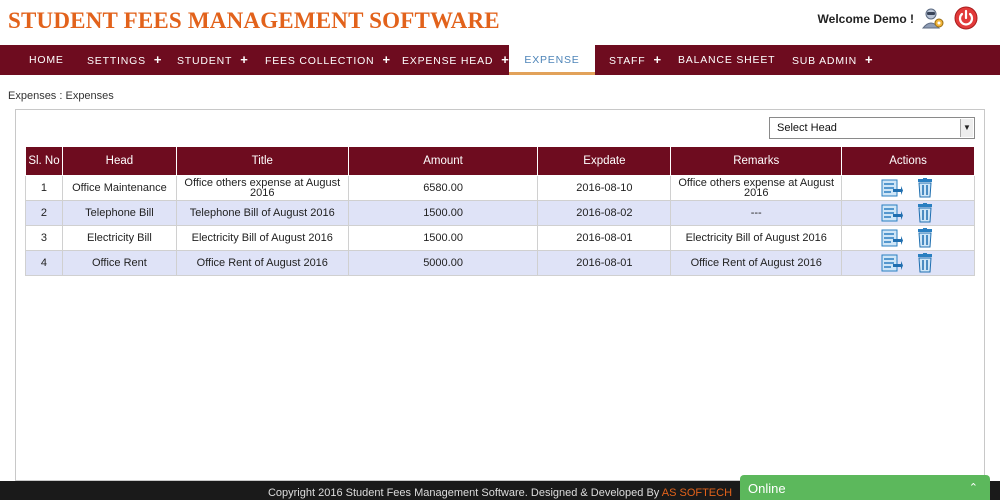 The width and height of the screenshot is (1000, 500). I want to click on nav-expense-label: EXPENSE, so click(552, 60).